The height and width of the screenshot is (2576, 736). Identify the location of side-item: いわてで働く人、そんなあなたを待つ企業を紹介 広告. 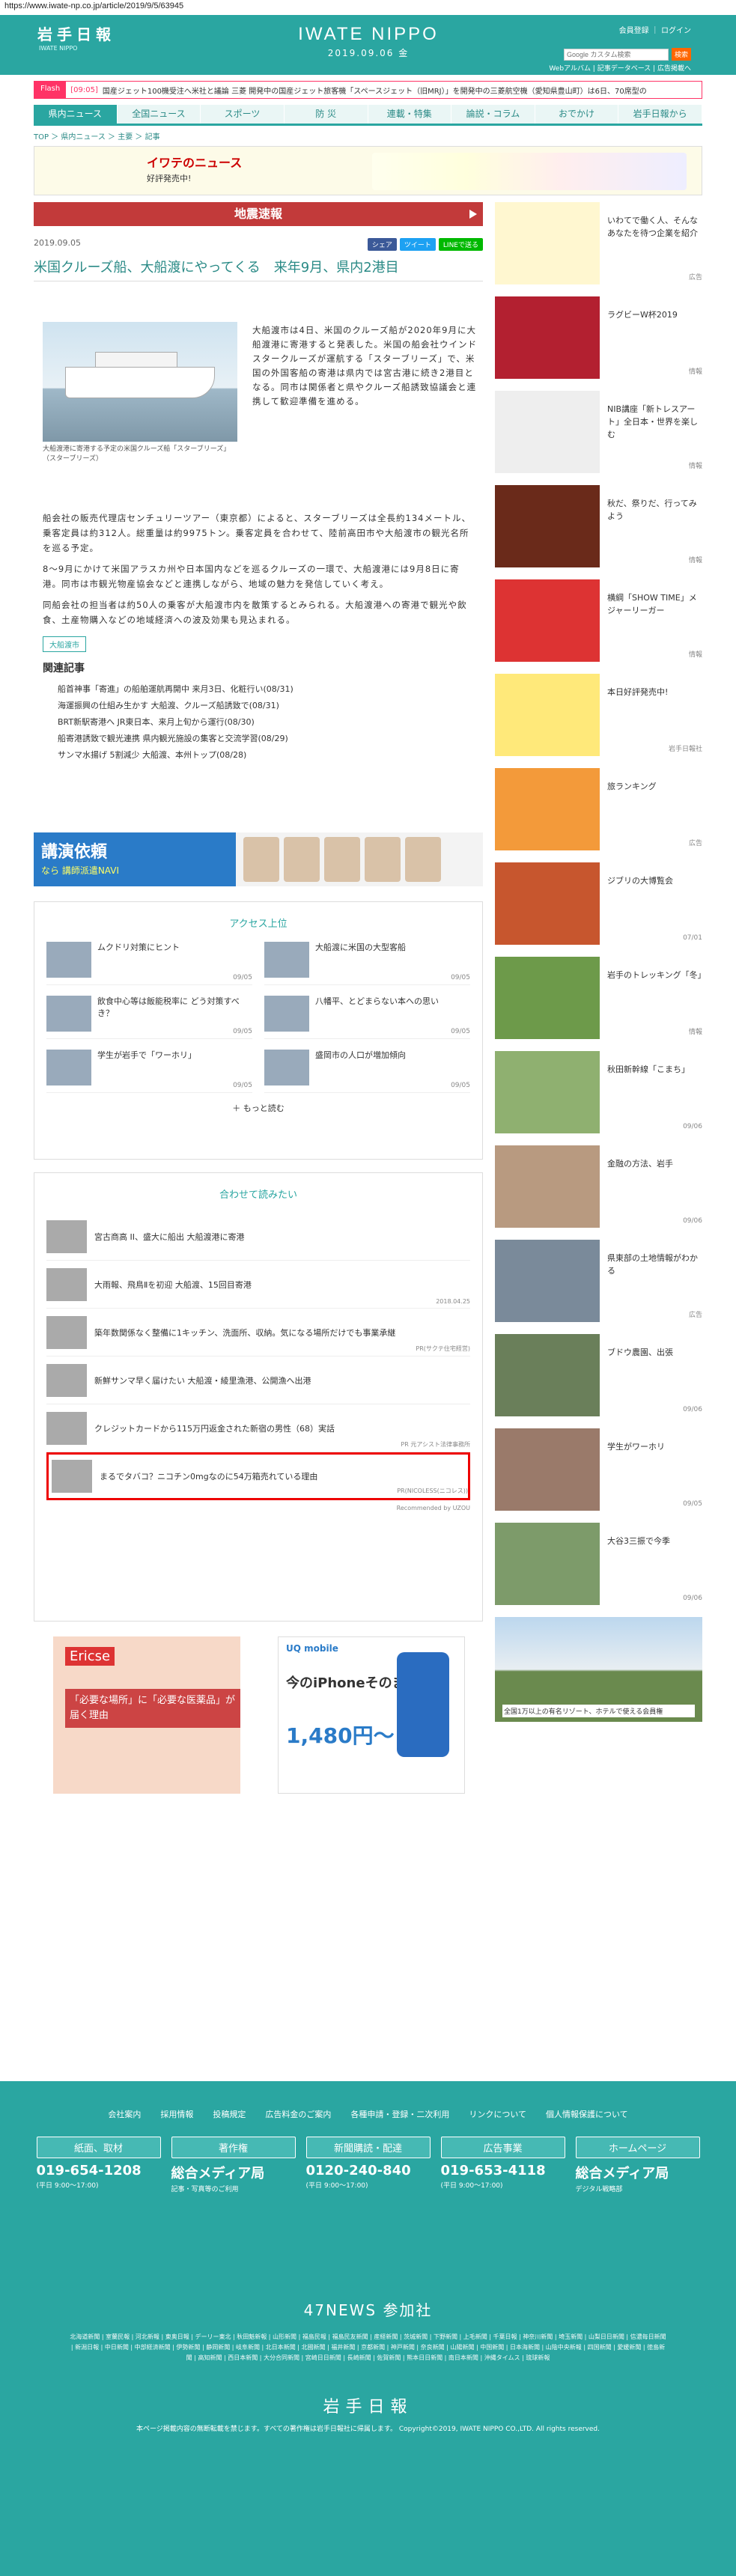
(598, 243).